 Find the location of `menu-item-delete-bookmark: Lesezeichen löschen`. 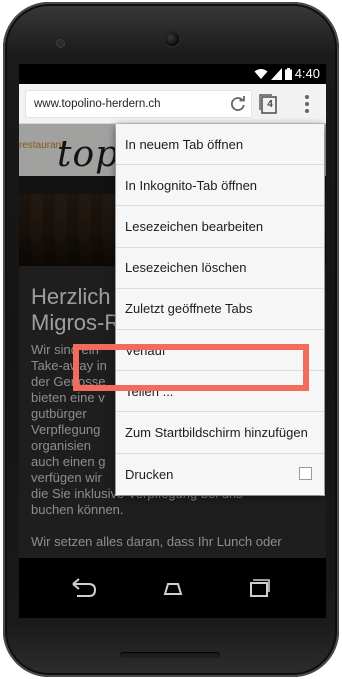

menu-item-delete-bookmark: Lesezeichen löschen is located at coordinates (220, 268).